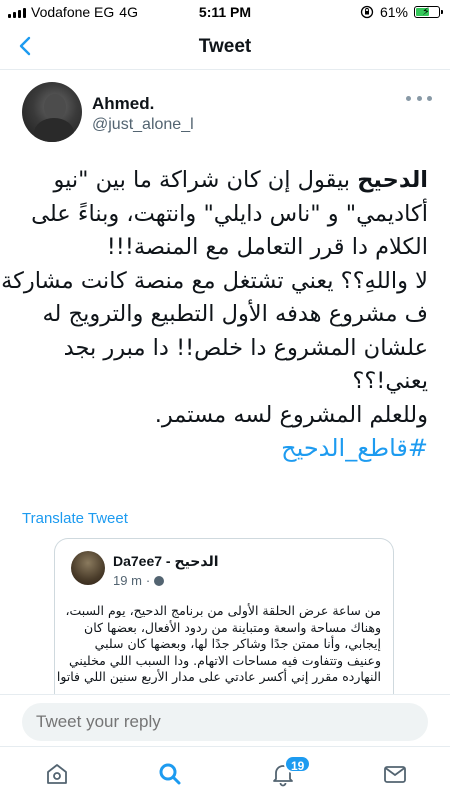 Image resolution: width=450 pixels, height=800 pixels. What do you see at coordinates (298, 764) in the screenshot?
I see `notification-badge: 19` at bounding box center [298, 764].